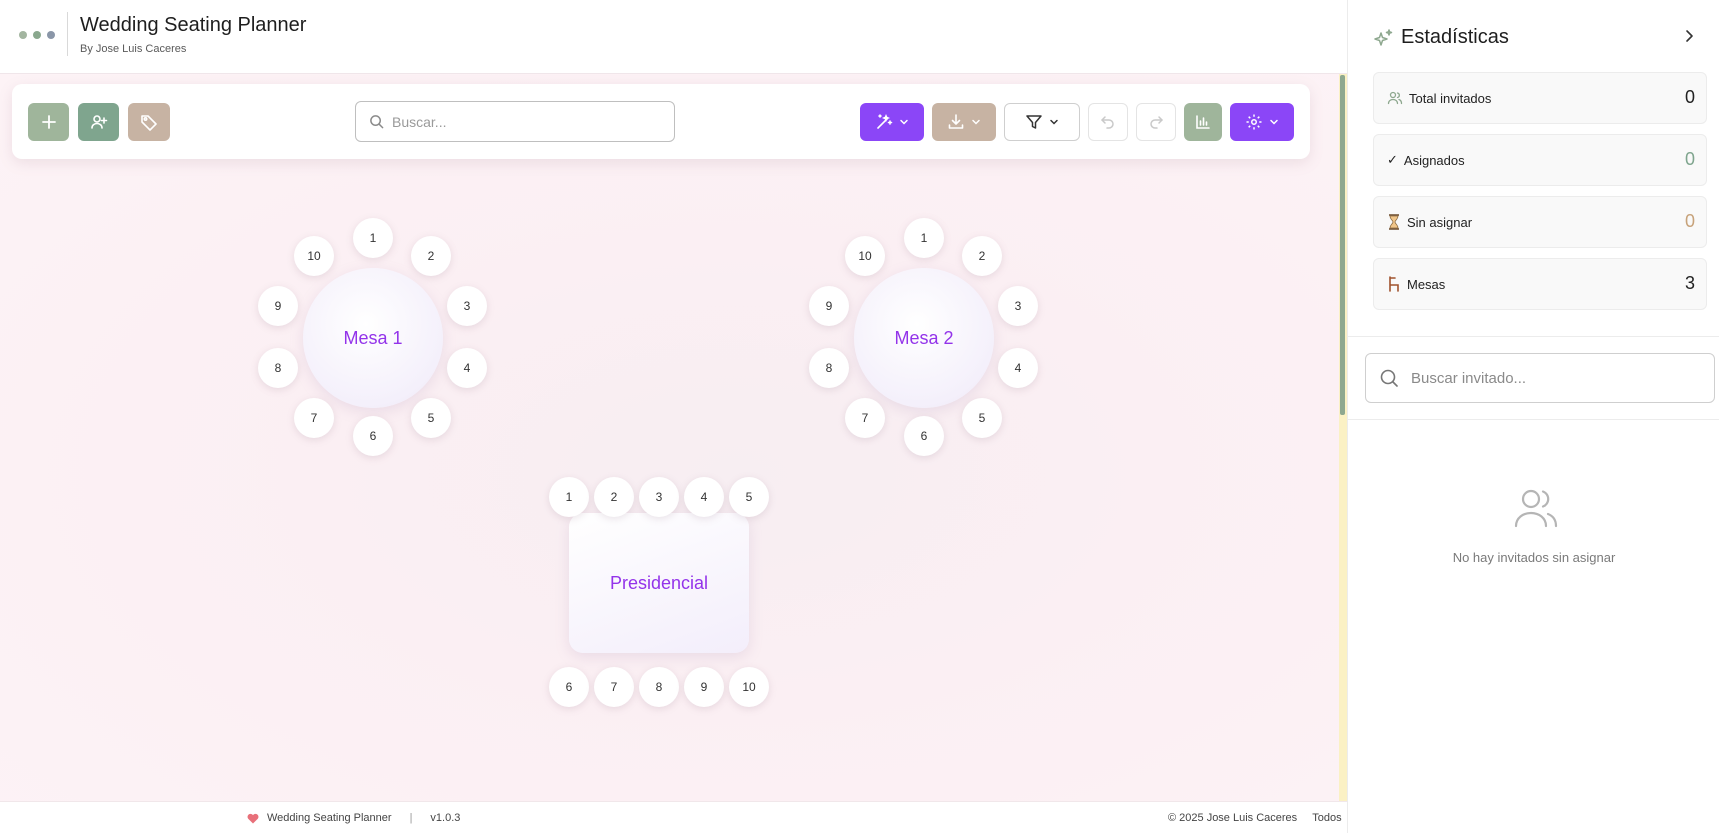 Image resolution: width=1719 pixels, height=833 pixels. What do you see at coordinates (1556, 378) in the screenshot?
I see `guest-search-input` at bounding box center [1556, 378].